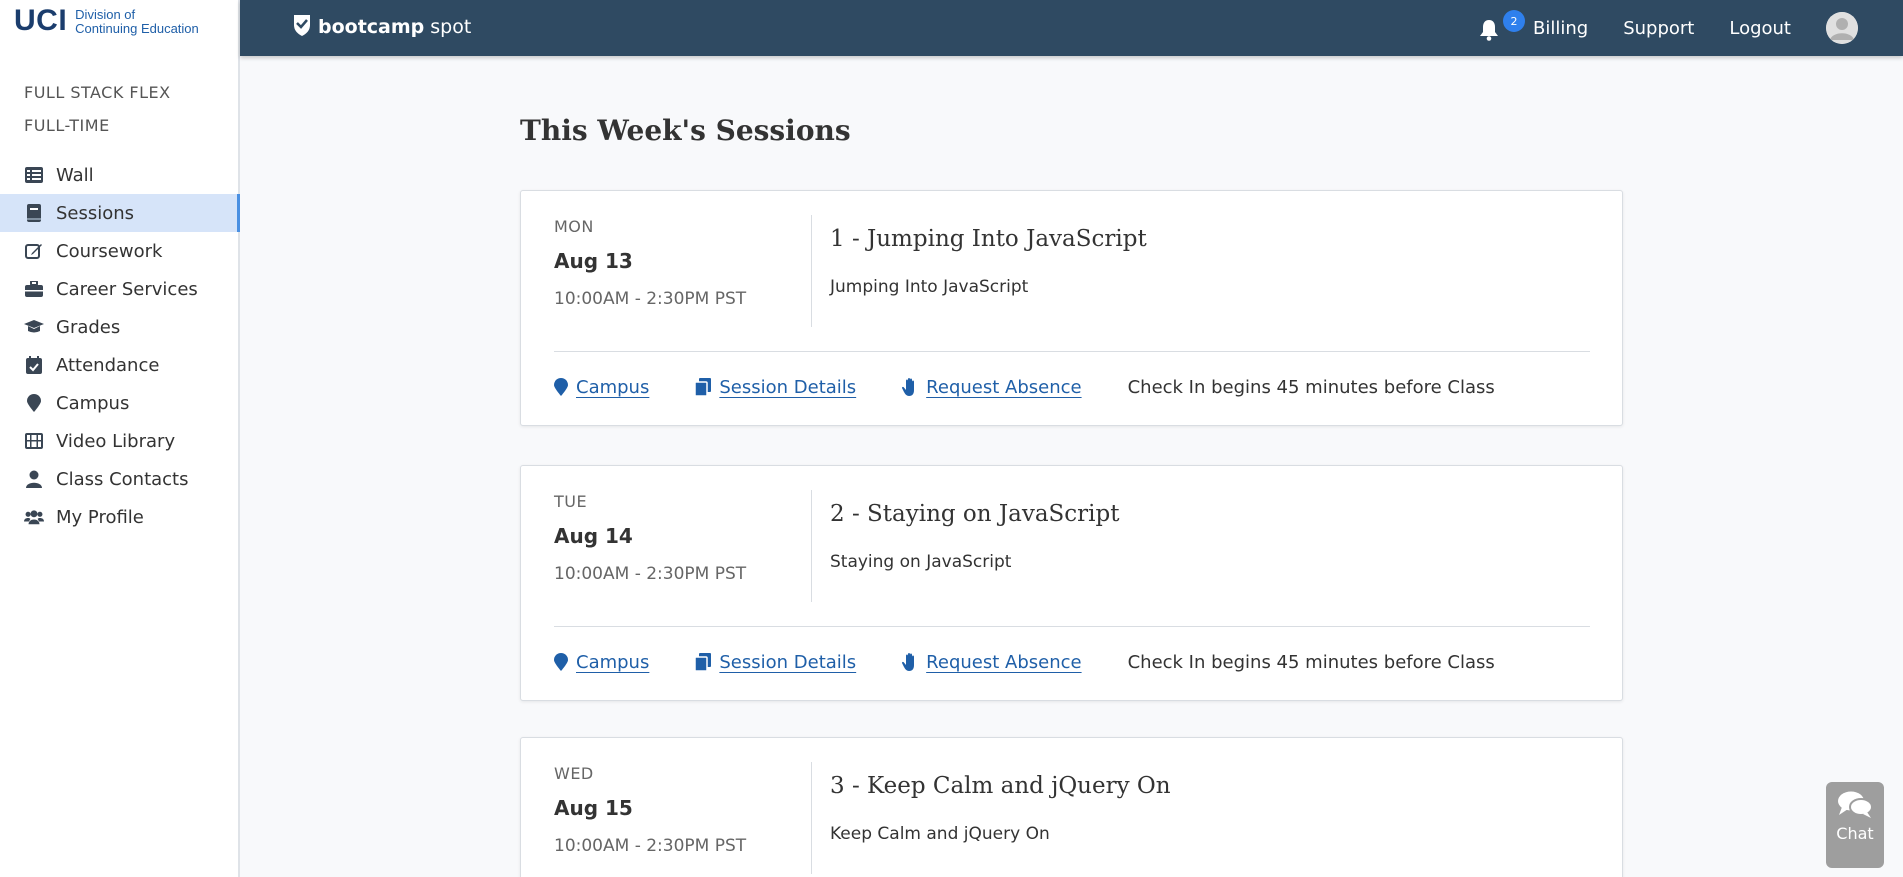 The image size is (1903, 877). I want to click on uci-logo: UCI Division of Continuing Education, so click(119, 28).